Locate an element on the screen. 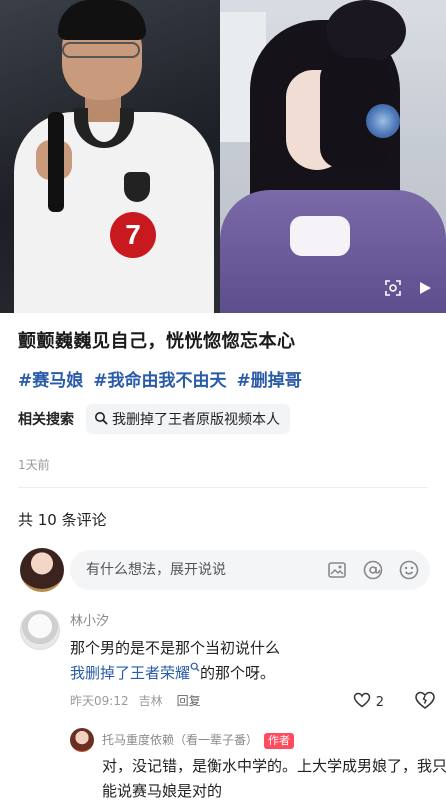  post-title: 颤颤巍巍见自己，恍恍惚惚忘本心 is located at coordinates (157, 341).